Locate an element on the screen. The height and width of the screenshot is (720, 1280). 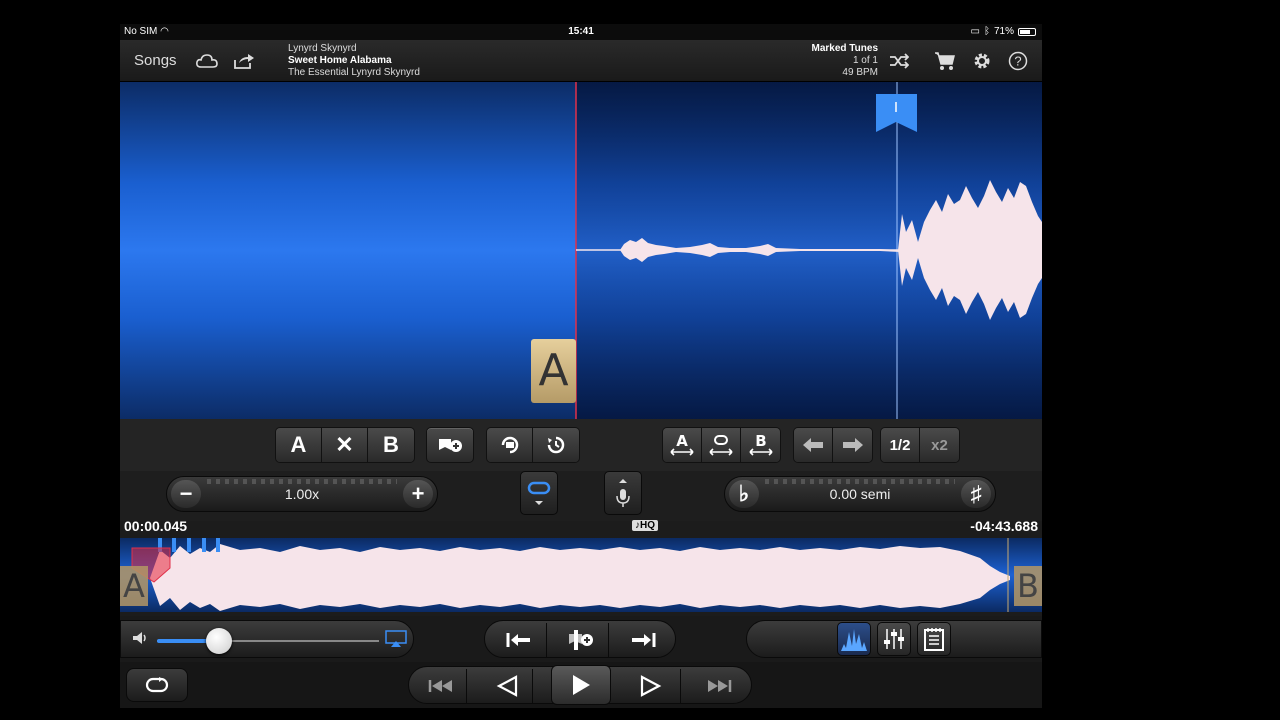
microphone-toggle is located at coordinates (623, 493).